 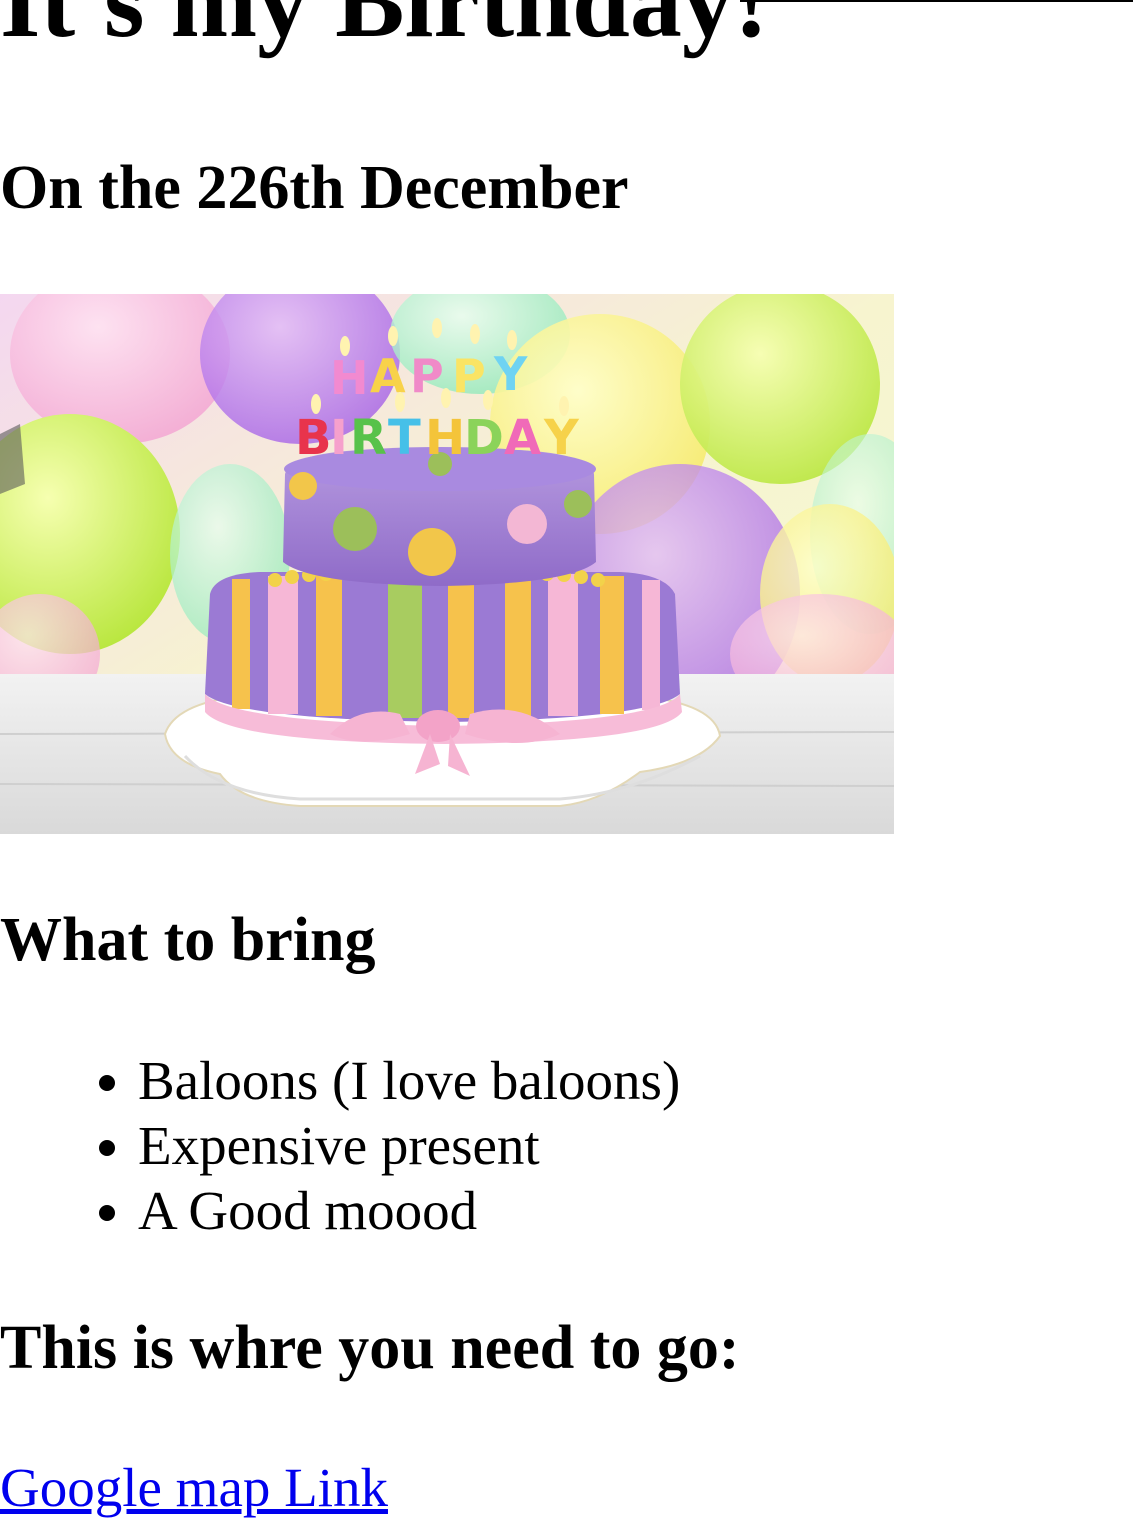 What do you see at coordinates (936, 1) in the screenshot?
I see `top-divider` at bounding box center [936, 1].